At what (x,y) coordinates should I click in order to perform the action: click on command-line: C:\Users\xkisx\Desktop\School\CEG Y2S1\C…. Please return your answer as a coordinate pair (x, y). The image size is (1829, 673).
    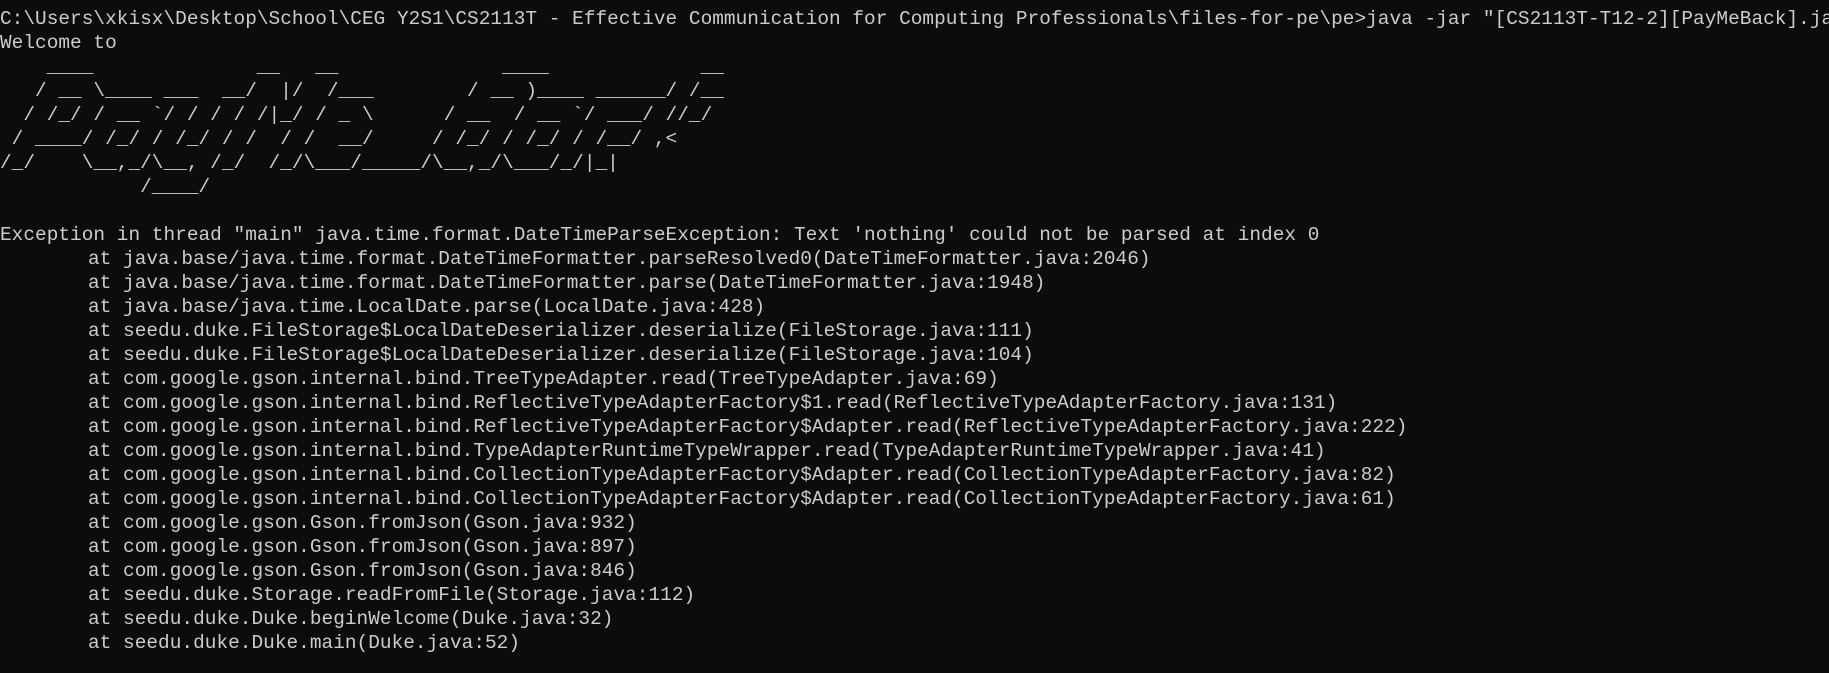
    Looking at the image, I should click on (914, 19).